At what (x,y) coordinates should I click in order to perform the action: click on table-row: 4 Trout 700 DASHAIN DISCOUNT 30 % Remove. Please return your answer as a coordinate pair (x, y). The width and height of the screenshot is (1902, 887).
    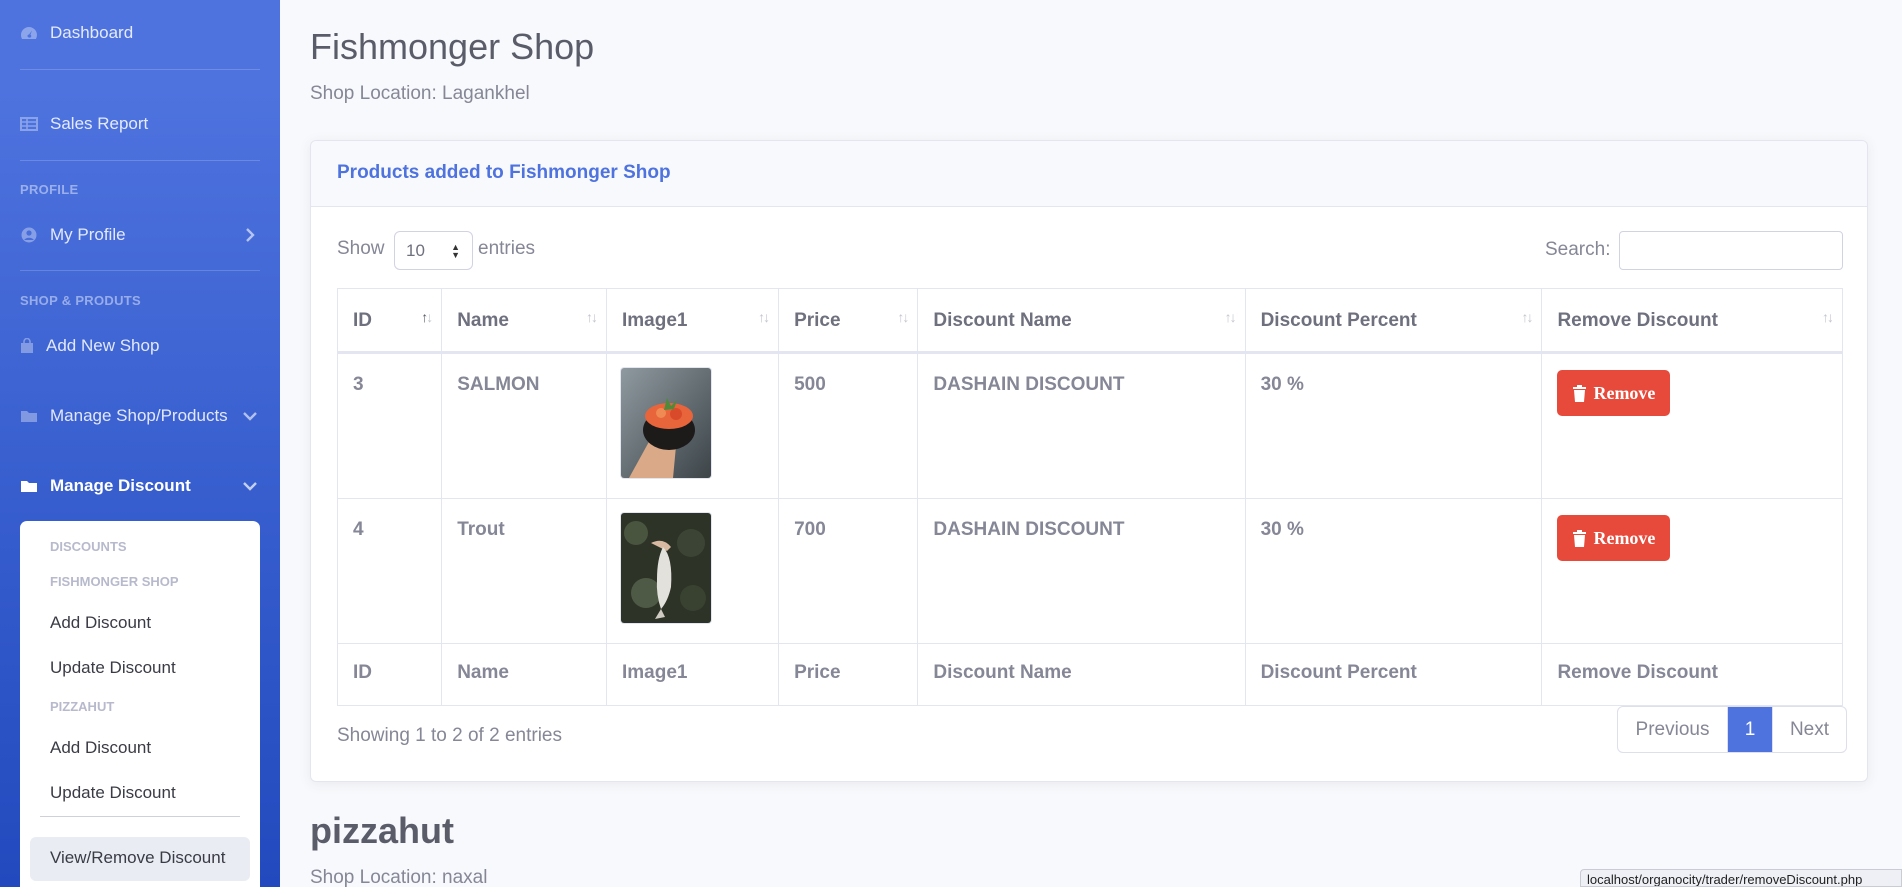
    Looking at the image, I should click on (1089, 571).